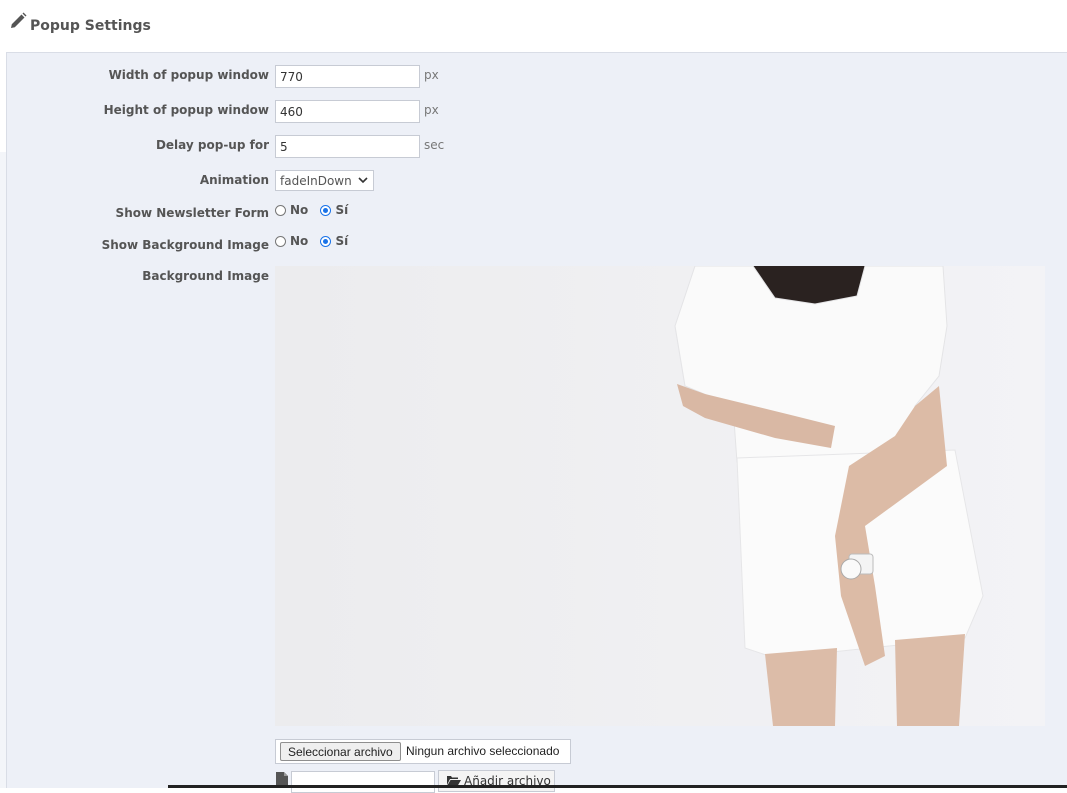 The height and width of the screenshot is (793, 1067). Describe the element at coordinates (334, 241) in the screenshot. I see `show-bg-yes-option: Sí` at that location.